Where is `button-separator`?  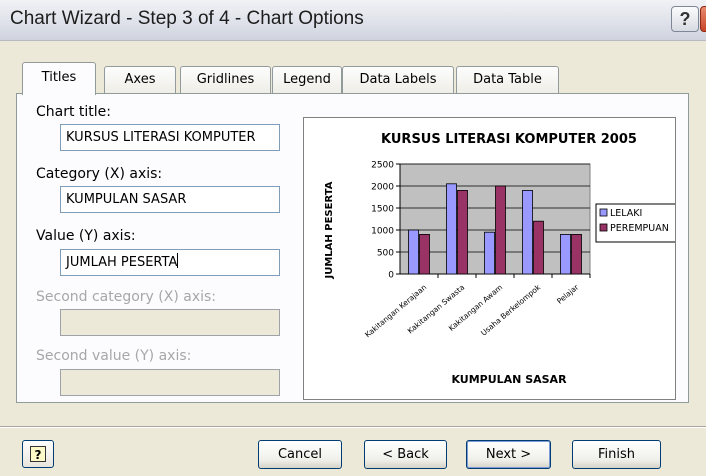 button-separator is located at coordinates (353, 427).